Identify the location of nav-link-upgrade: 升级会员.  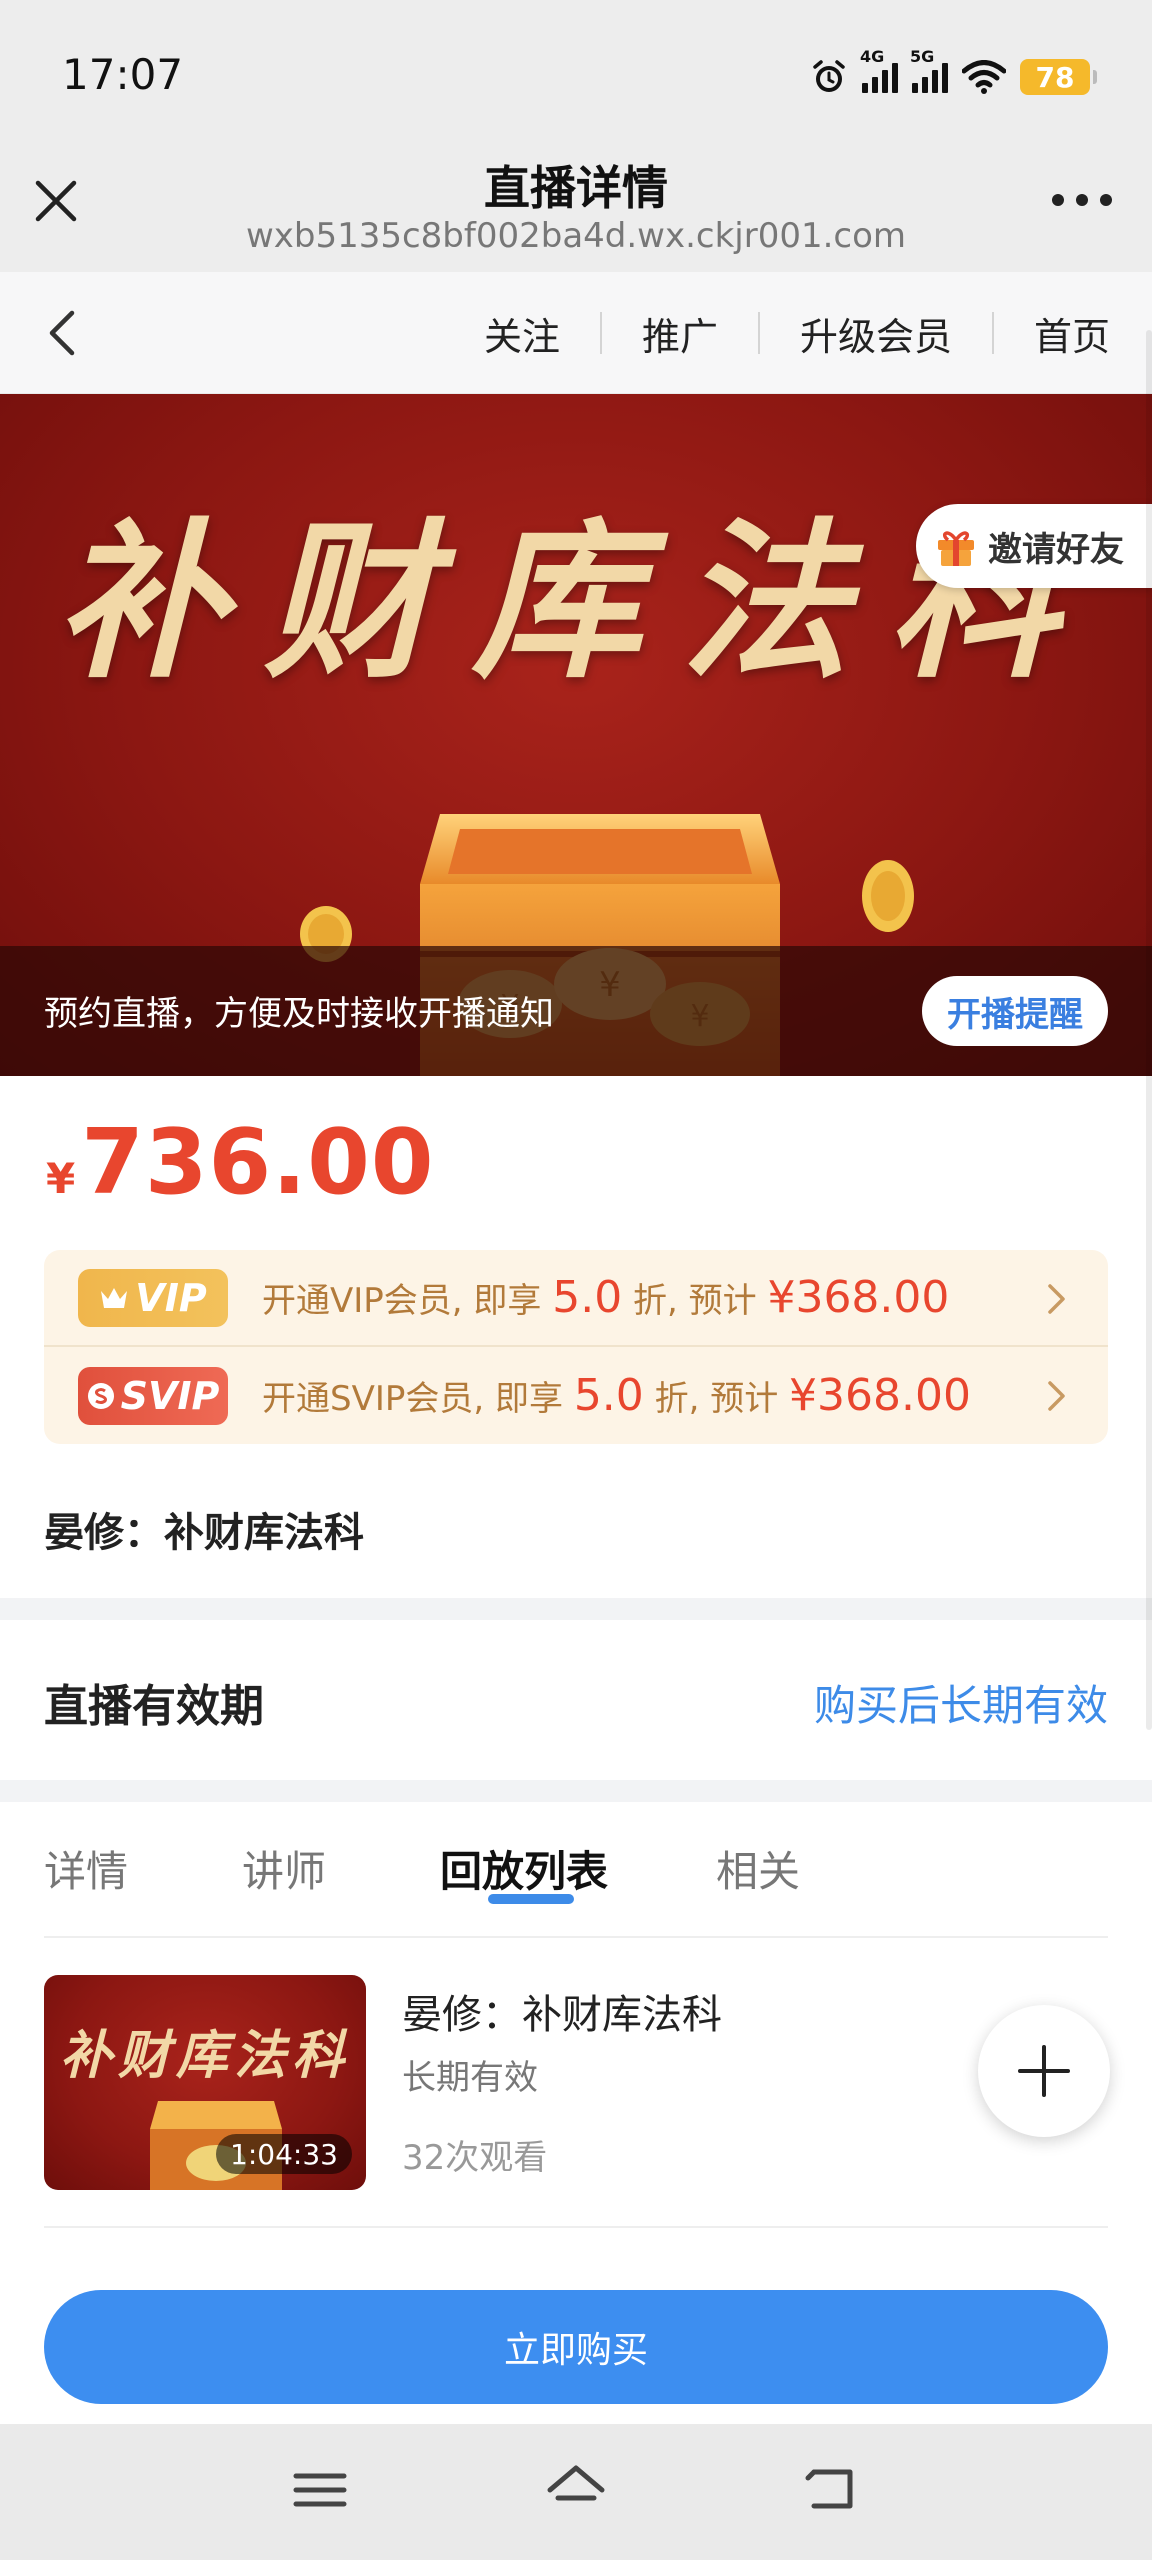
(876, 333).